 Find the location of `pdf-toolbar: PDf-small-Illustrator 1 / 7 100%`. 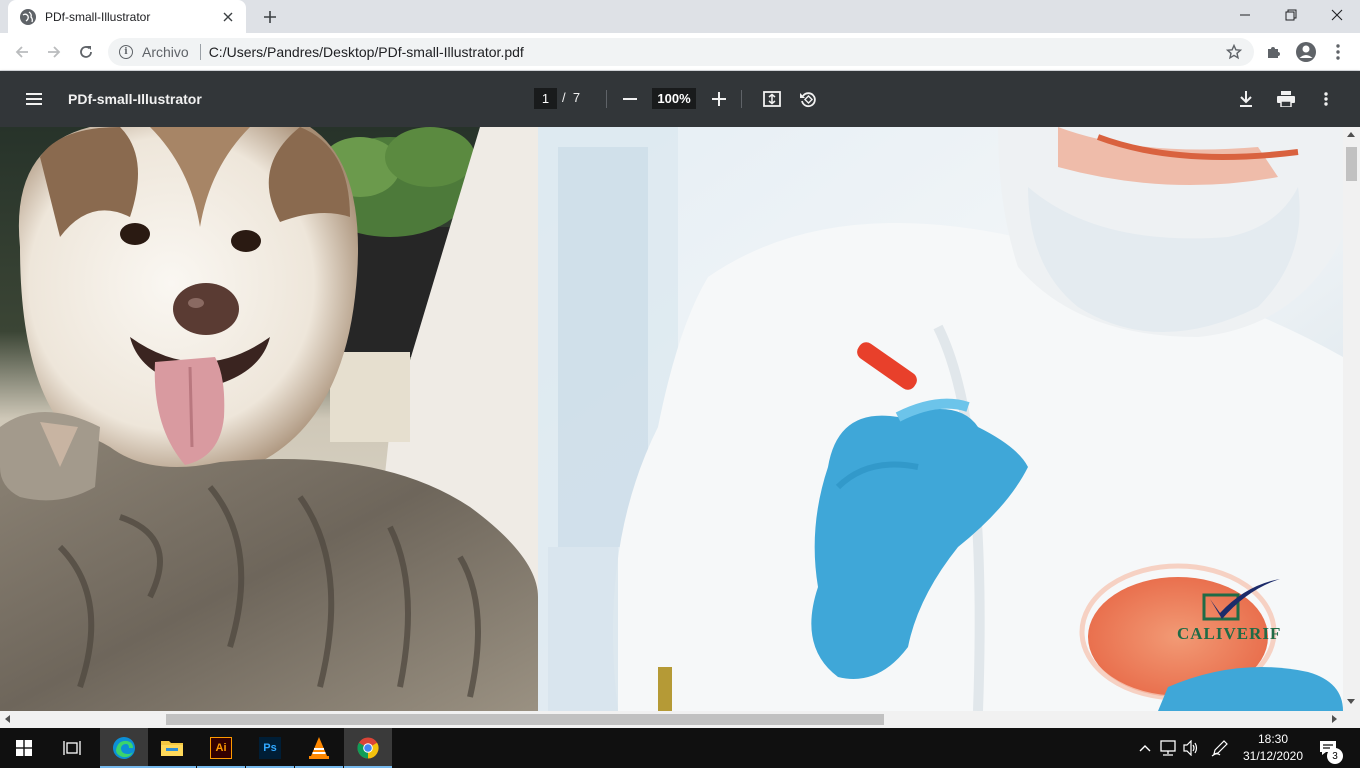

pdf-toolbar: PDf-small-Illustrator 1 / 7 100% is located at coordinates (680, 99).